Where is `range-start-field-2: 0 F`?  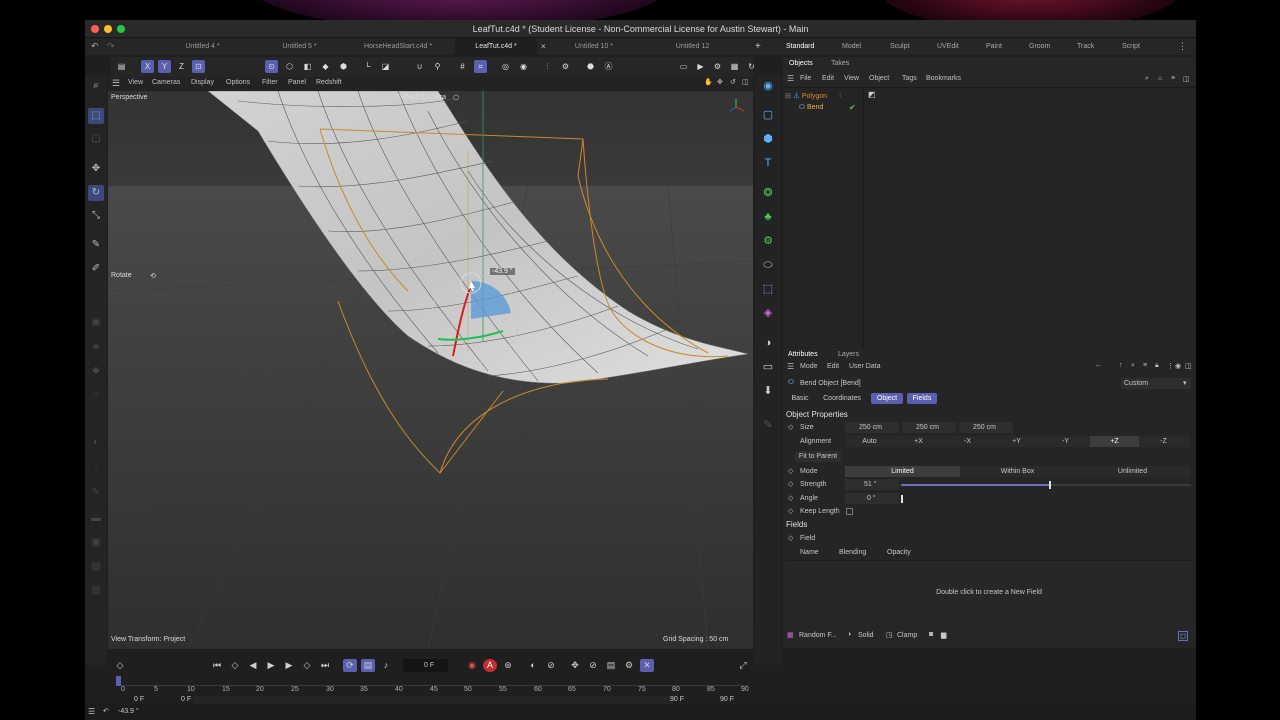
range-start-field-2: 0 F is located at coordinates (186, 699).